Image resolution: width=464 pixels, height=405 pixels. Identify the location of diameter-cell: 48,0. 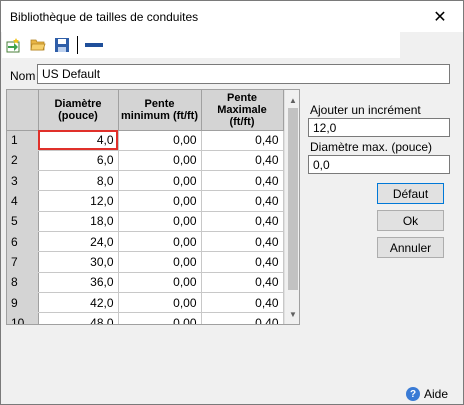
(78, 318).